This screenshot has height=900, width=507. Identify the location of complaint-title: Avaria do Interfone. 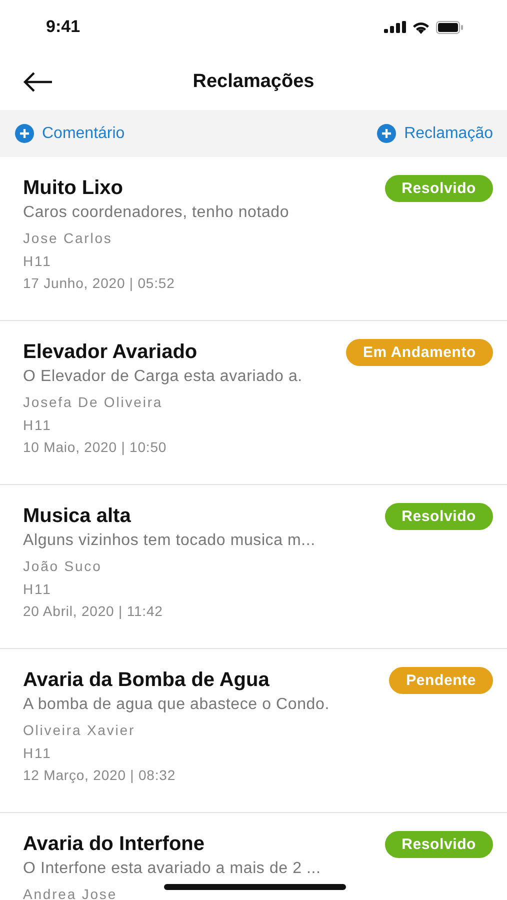
(114, 844).